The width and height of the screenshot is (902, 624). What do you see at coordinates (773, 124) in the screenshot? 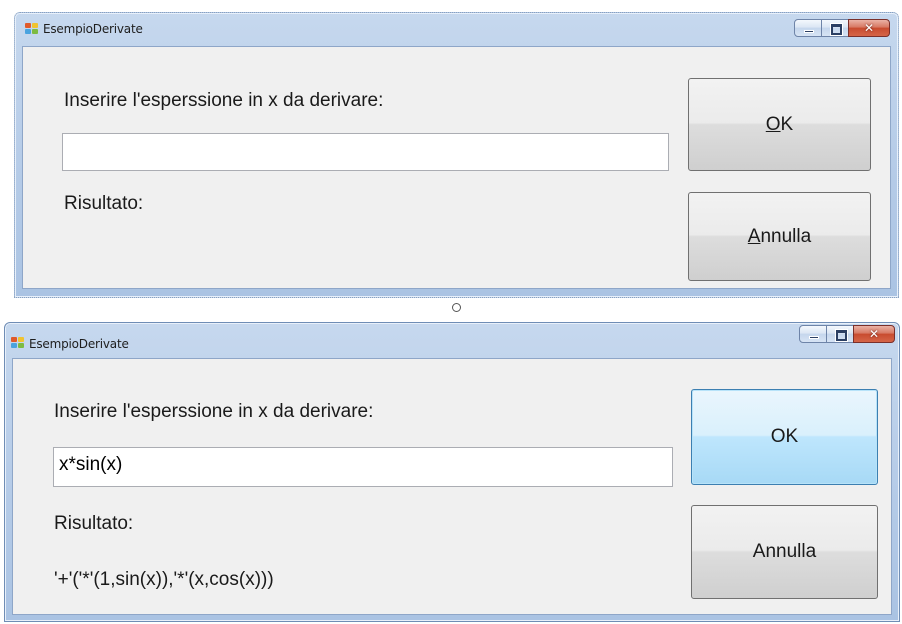
I see `ok-mnemonic: O` at bounding box center [773, 124].